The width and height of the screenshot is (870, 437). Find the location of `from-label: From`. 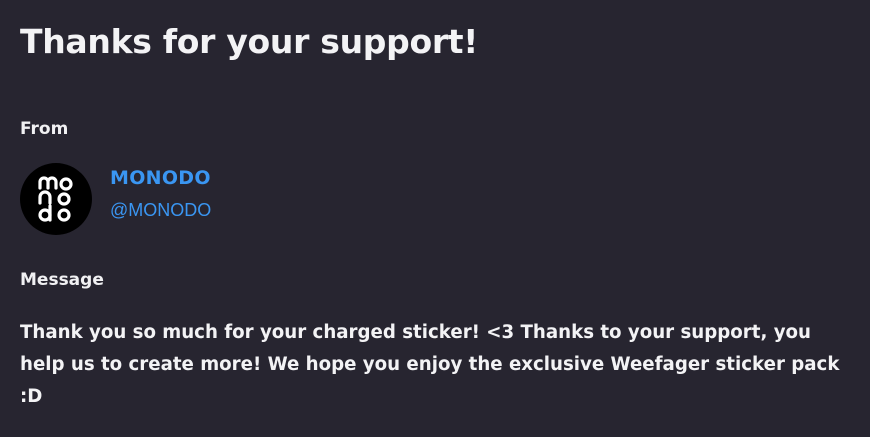

from-label: From is located at coordinates (44, 129).